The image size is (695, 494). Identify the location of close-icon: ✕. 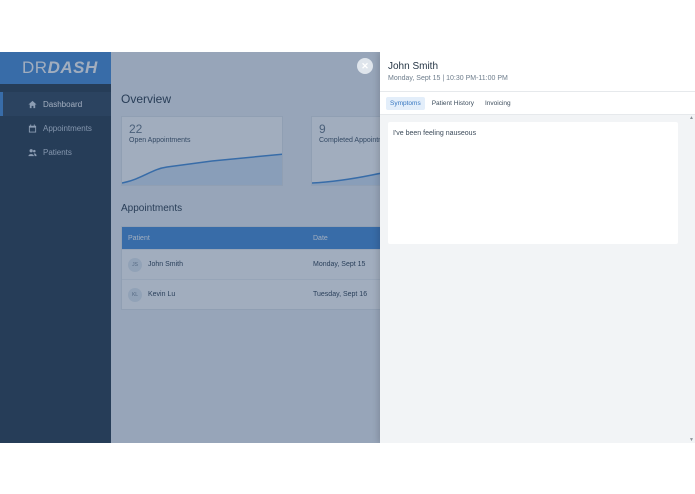
(365, 65).